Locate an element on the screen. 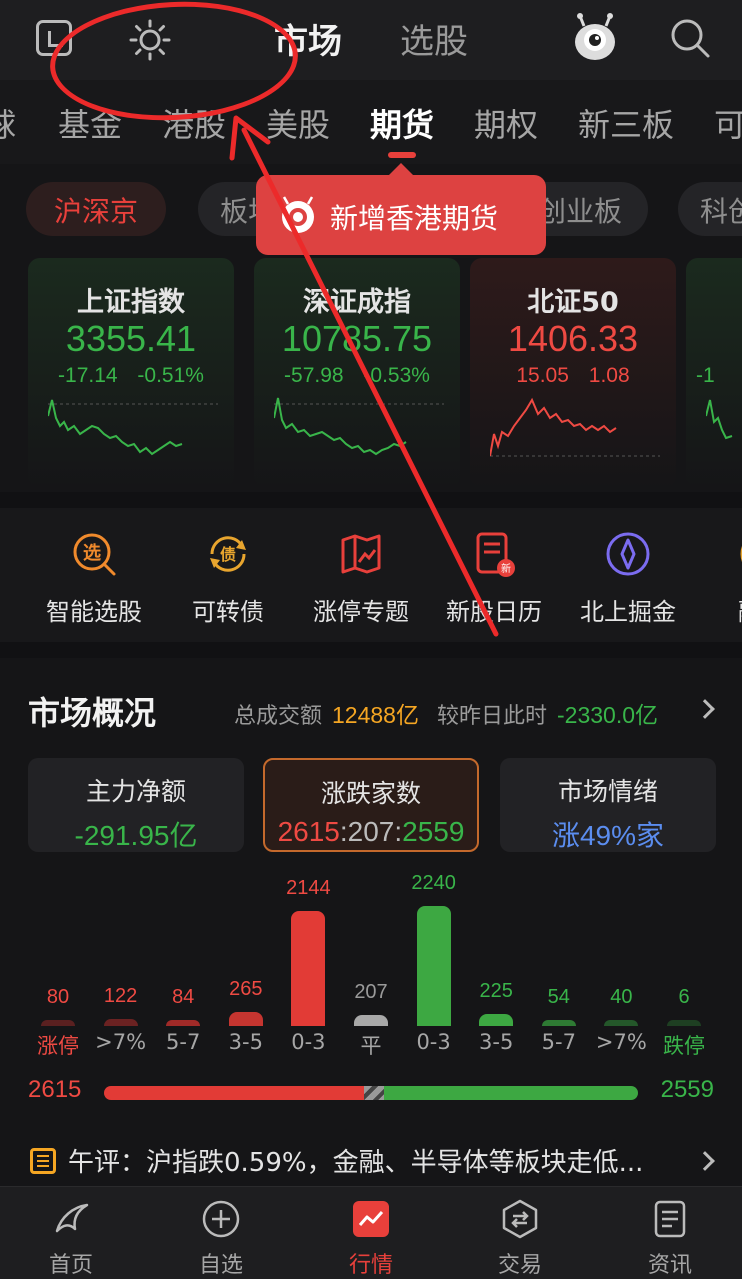 Image resolution: width=742 pixels, height=1279 pixels. quick-links: 选 智能选股 债 可转债 涨停专题 新 新股日历 北上掘金 is located at coordinates (371, 575).